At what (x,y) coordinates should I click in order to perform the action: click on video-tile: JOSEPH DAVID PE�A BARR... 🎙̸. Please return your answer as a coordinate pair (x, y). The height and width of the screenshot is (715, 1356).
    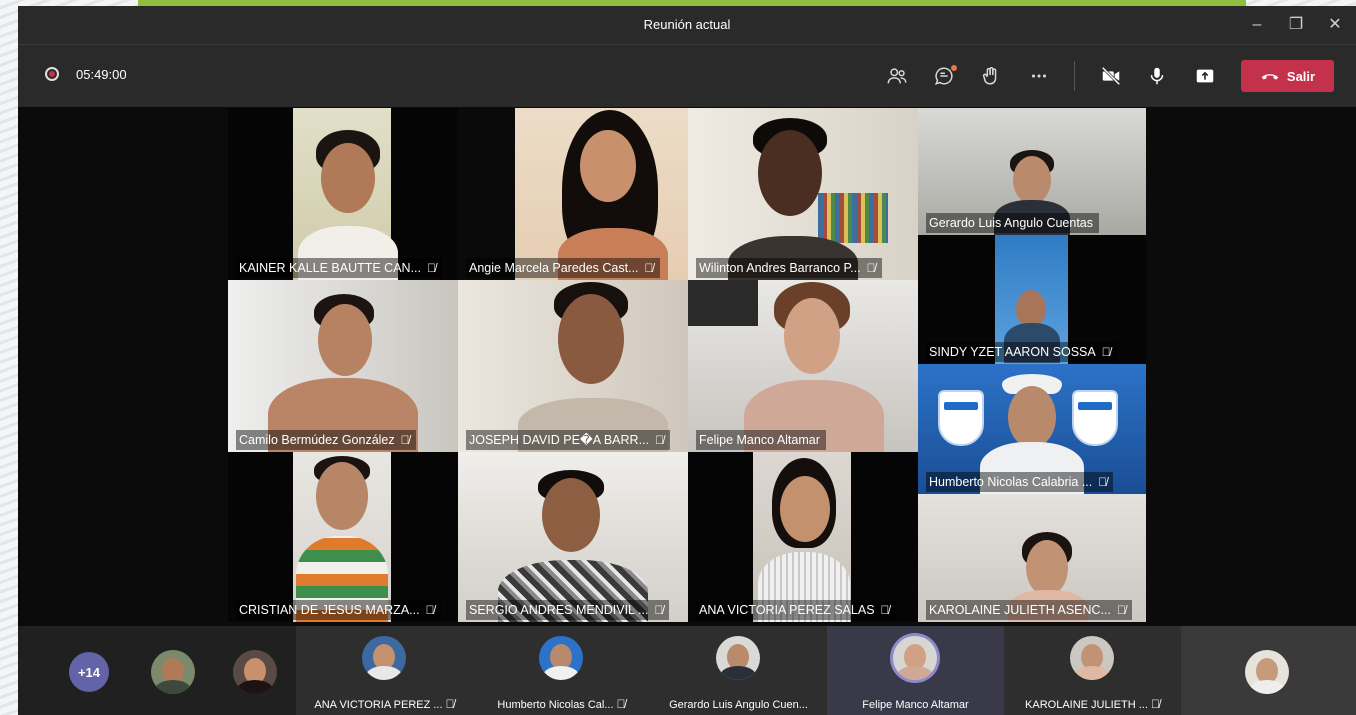
    Looking at the image, I should click on (573, 366).